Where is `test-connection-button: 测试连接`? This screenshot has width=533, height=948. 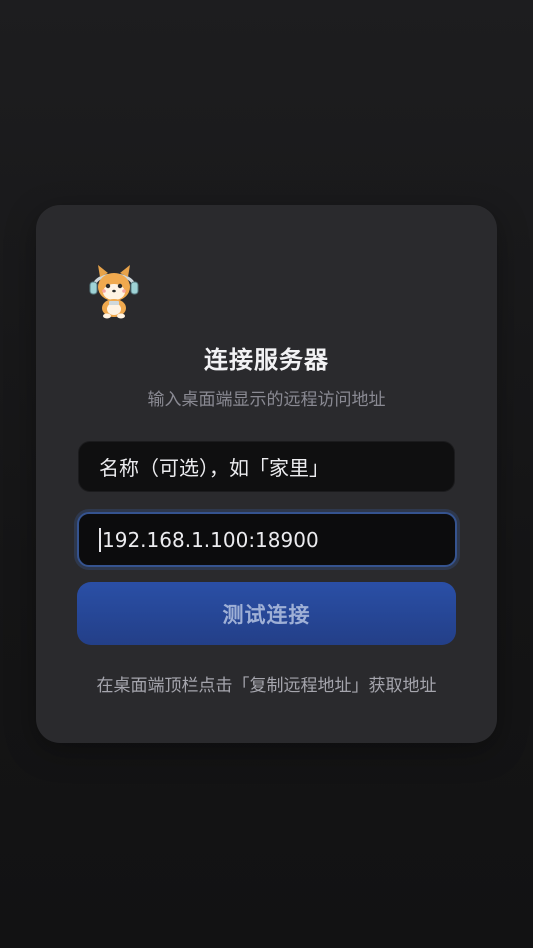 test-connection-button: 测试连接 is located at coordinates (266, 613).